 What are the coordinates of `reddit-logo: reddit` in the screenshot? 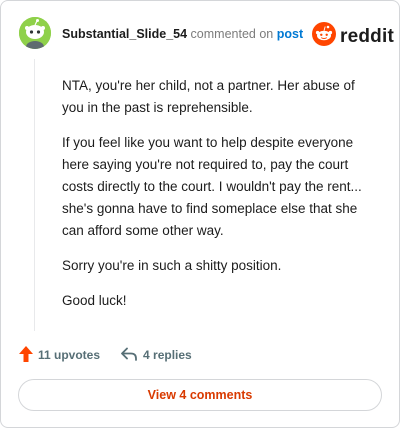 It's located at (353, 36).